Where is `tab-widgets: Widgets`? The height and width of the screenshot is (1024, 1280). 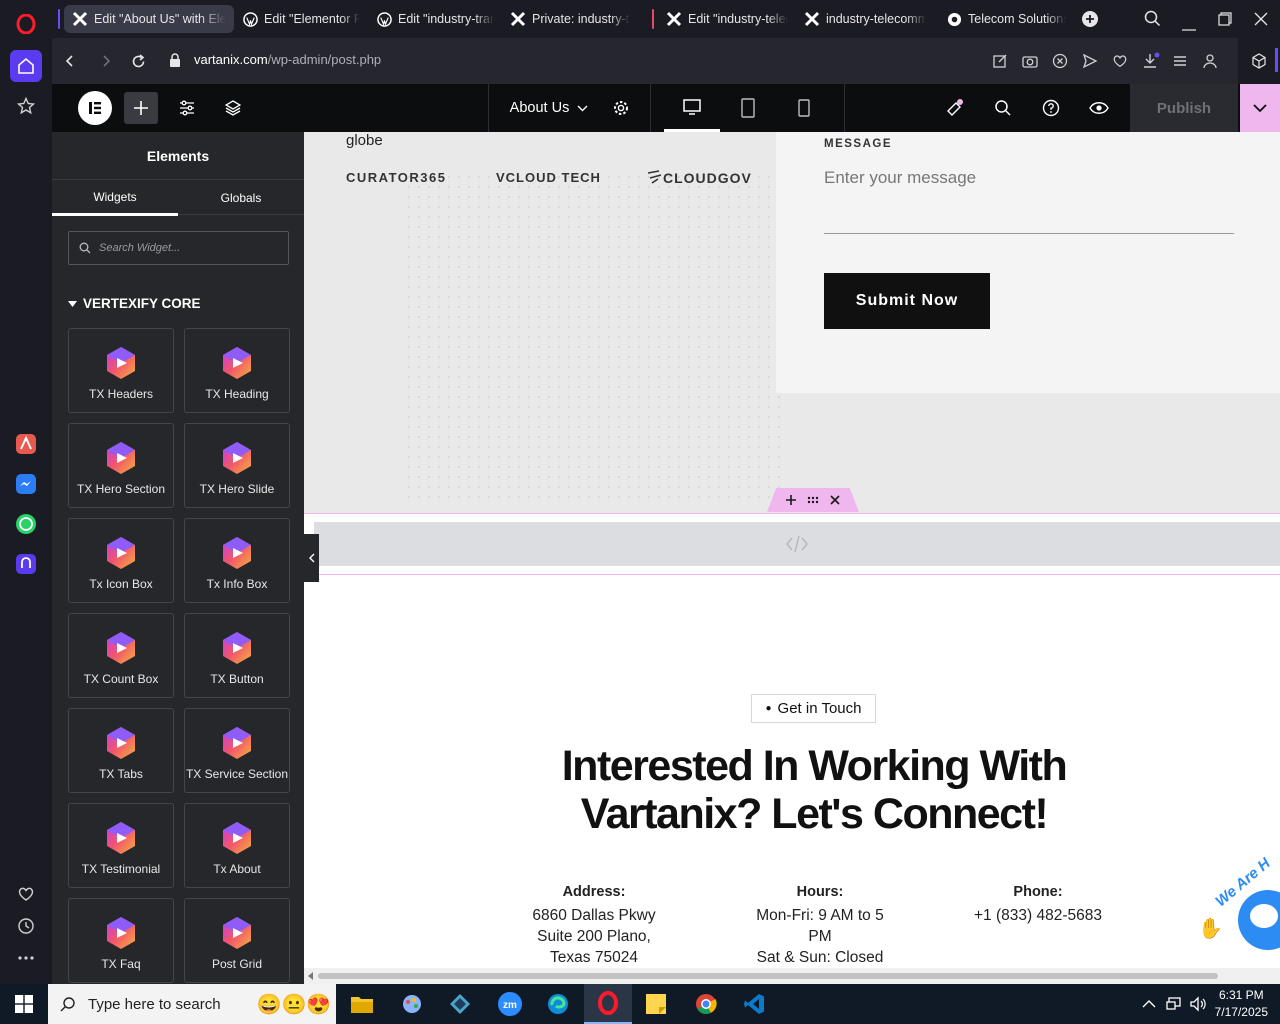
tab-widgets: Widgets is located at coordinates (115, 198).